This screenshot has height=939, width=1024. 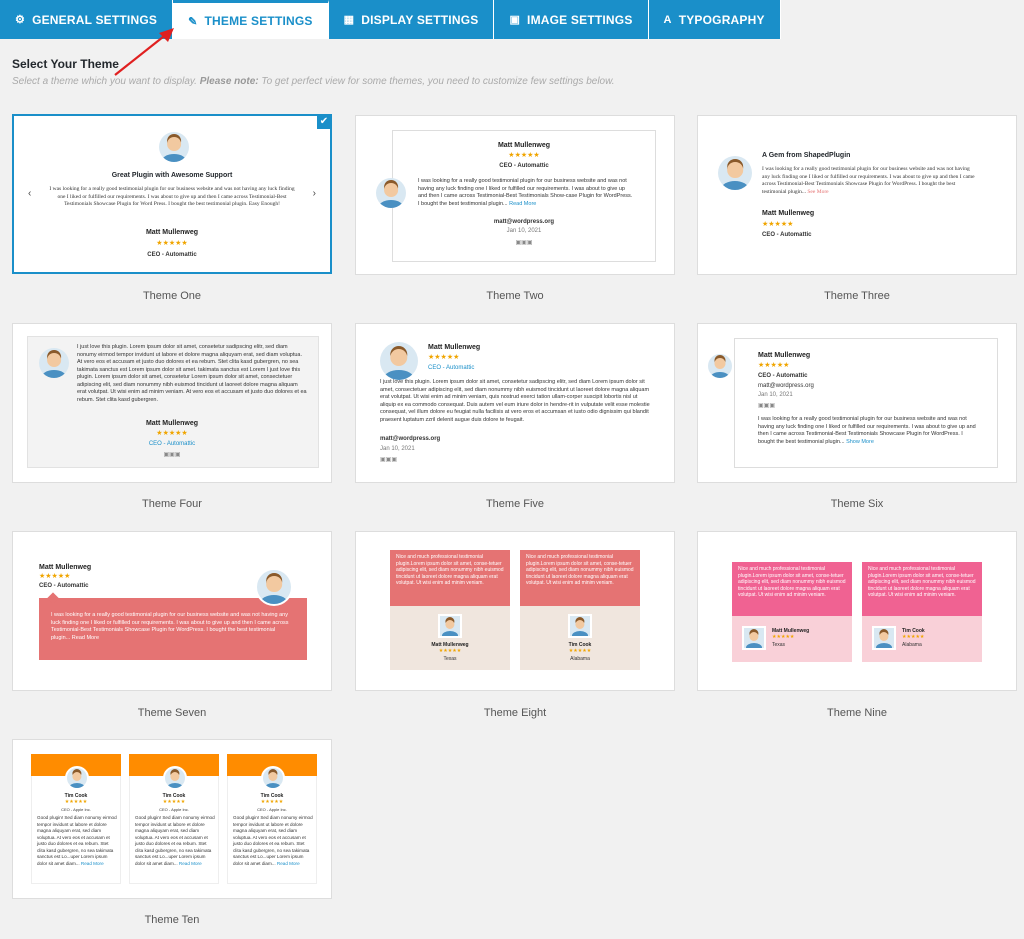 What do you see at coordinates (251, 19) in the screenshot?
I see `tab-theme-settings: ✎ THEME SETTINGS` at bounding box center [251, 19].